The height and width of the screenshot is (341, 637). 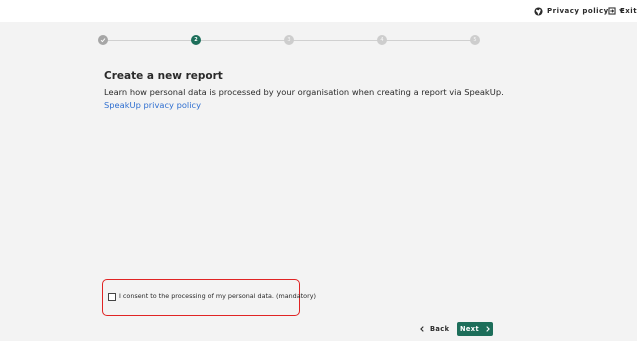 What do you see at coordinates (318, 11) in the screenshot?
I see `top-bar: Privacy policy Exit` at bounding box center [318, 11].